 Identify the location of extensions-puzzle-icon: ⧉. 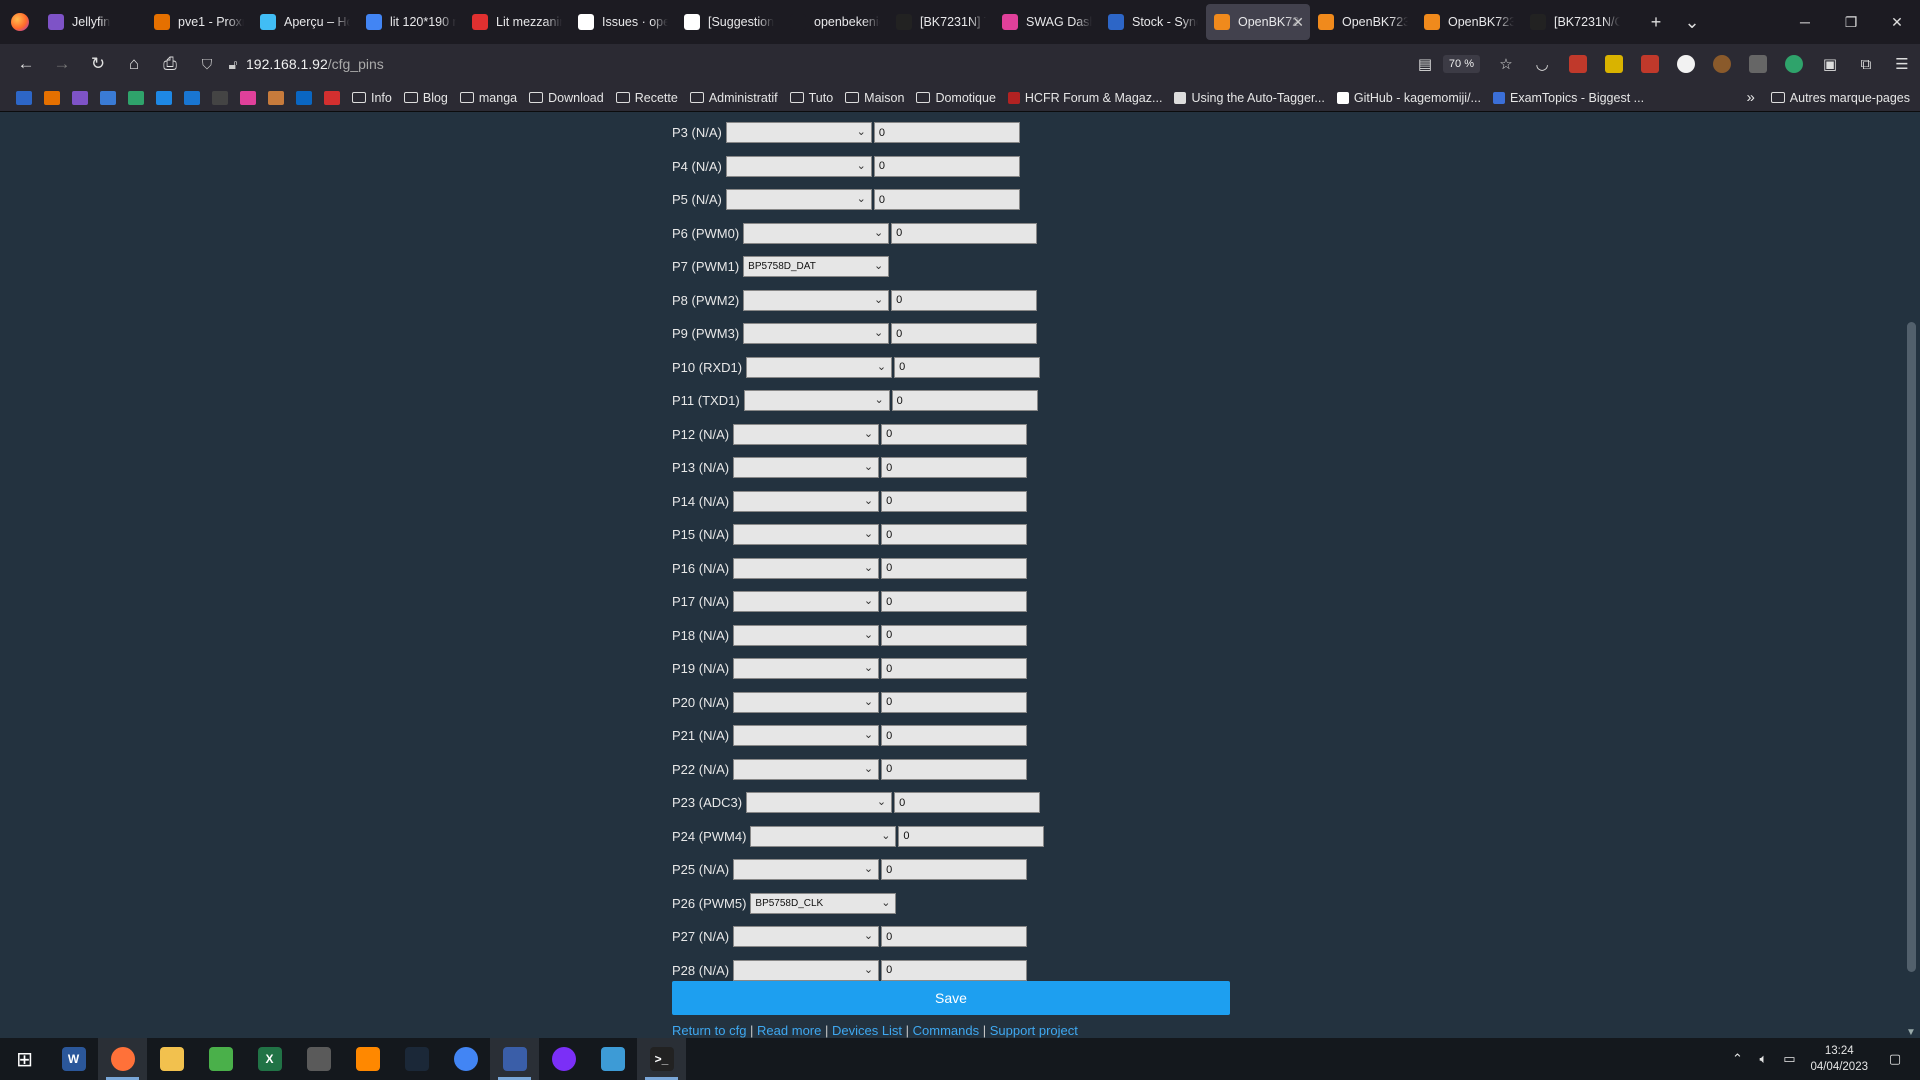
(1866, 64).